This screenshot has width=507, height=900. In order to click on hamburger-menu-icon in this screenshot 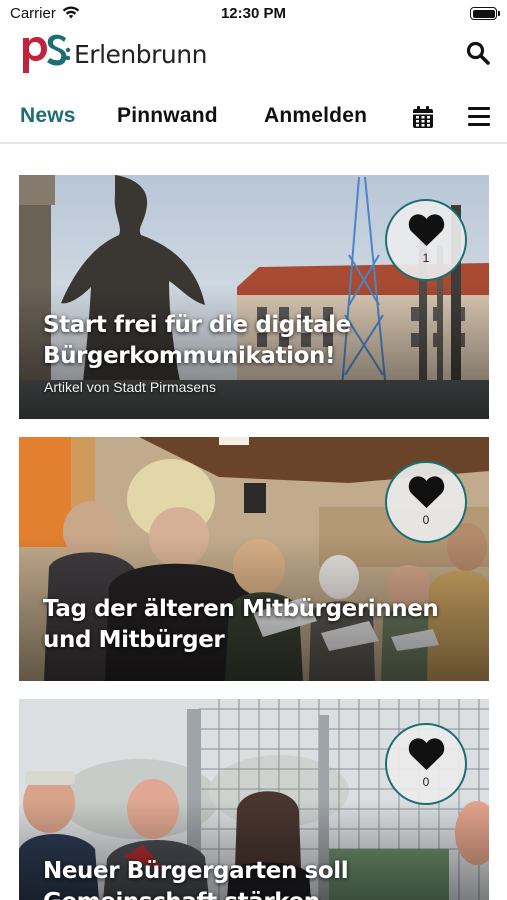, I will do `click(479, 117)`.